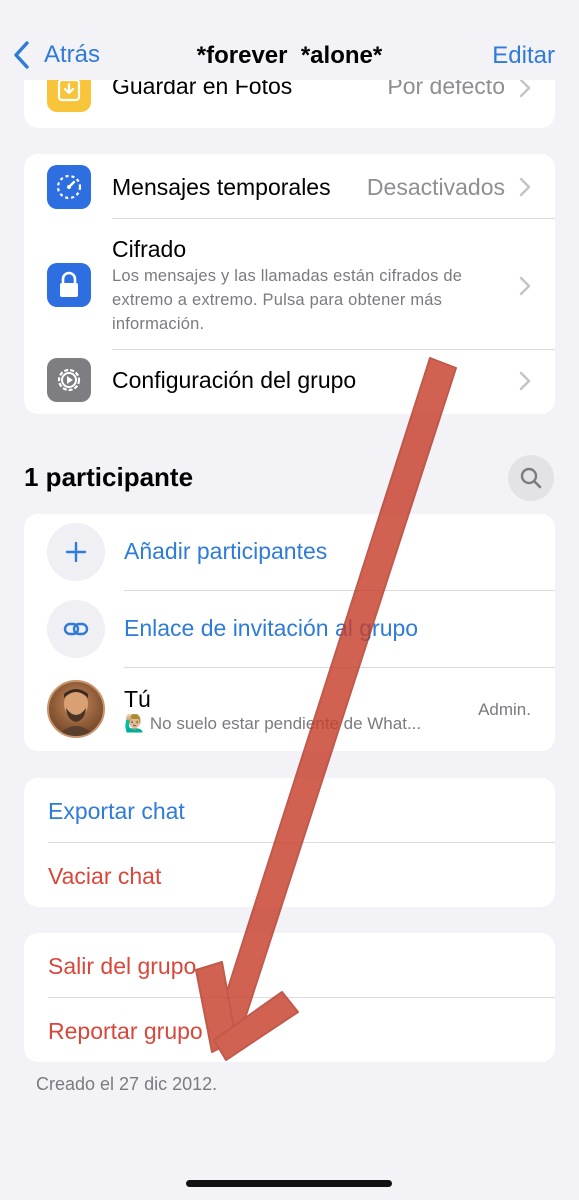  I want to click on group-settings-label: Configuración del grupo, so click(234, 380).